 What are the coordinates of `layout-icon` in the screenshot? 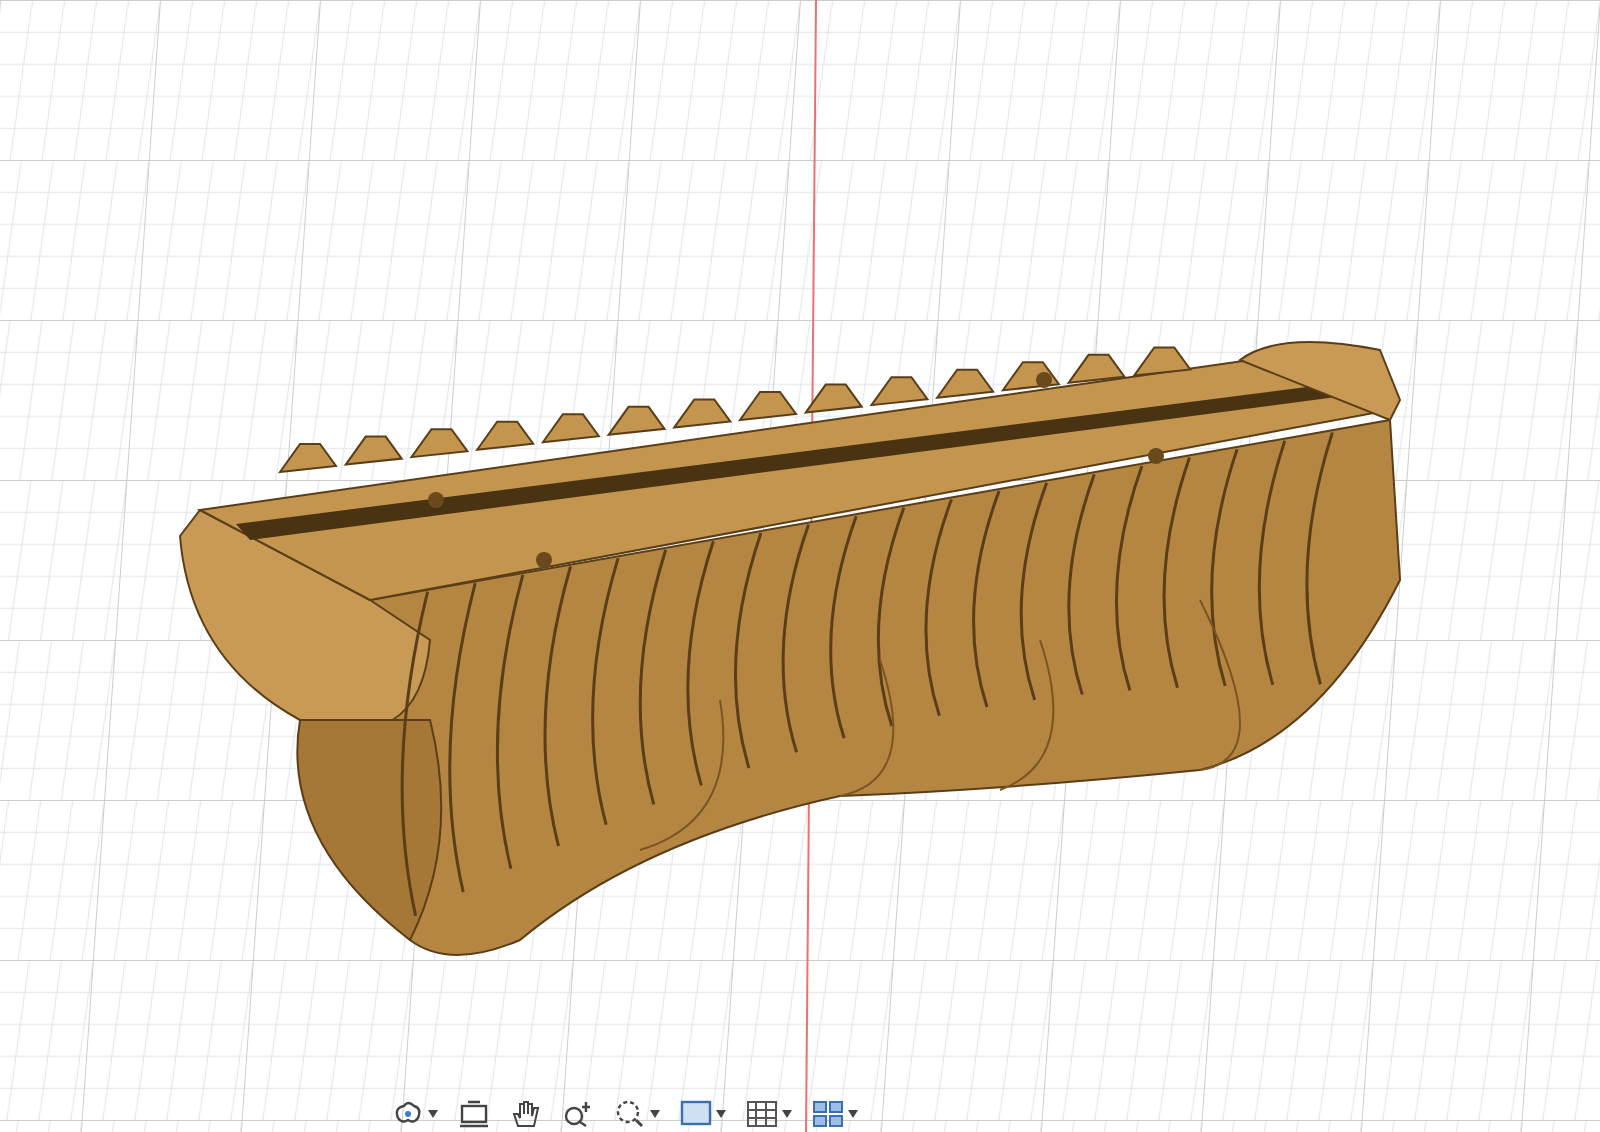 It's located at (828, 1114).